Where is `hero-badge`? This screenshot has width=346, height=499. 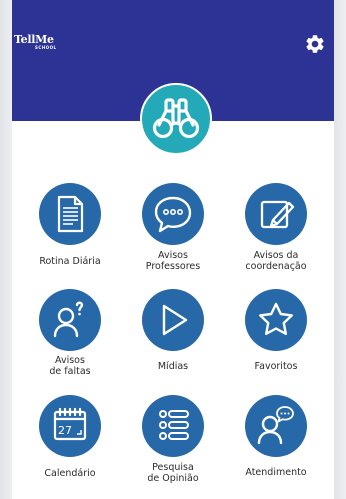 hero-badge is located at coordinates (176, 119).